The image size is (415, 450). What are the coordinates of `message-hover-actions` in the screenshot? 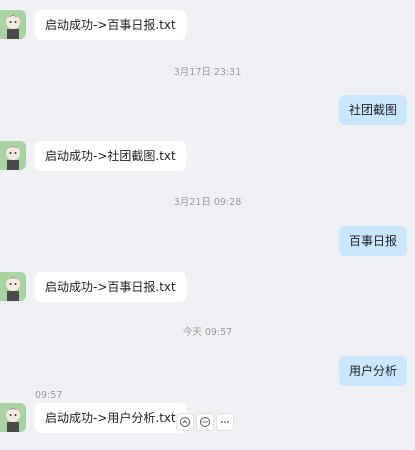 It's located at (205, 422).